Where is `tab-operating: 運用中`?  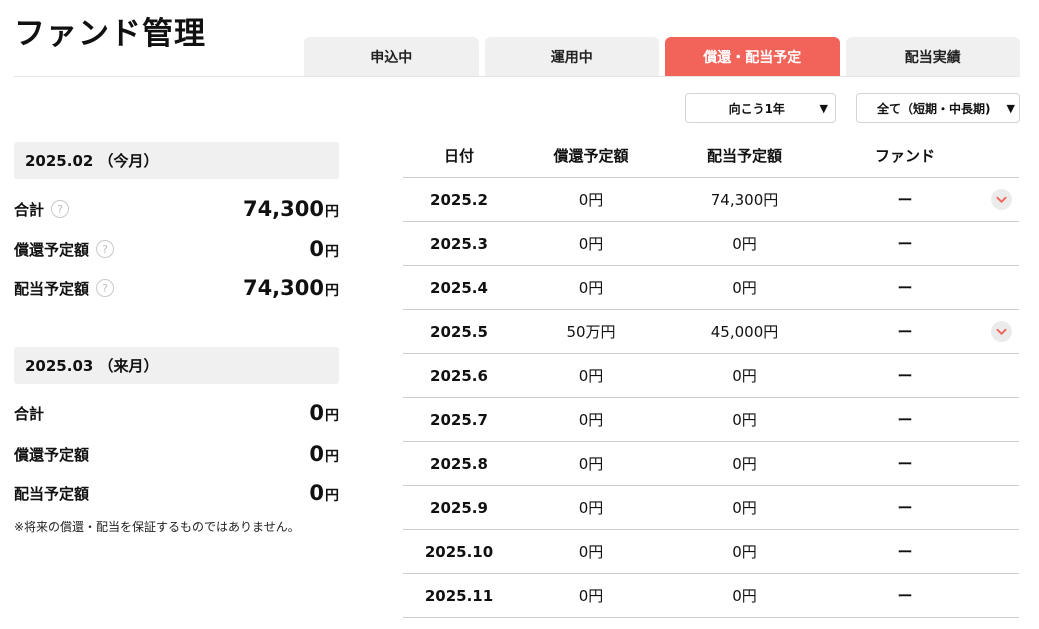 tab-operating: 運用中 is located at coordinates (571, 56).